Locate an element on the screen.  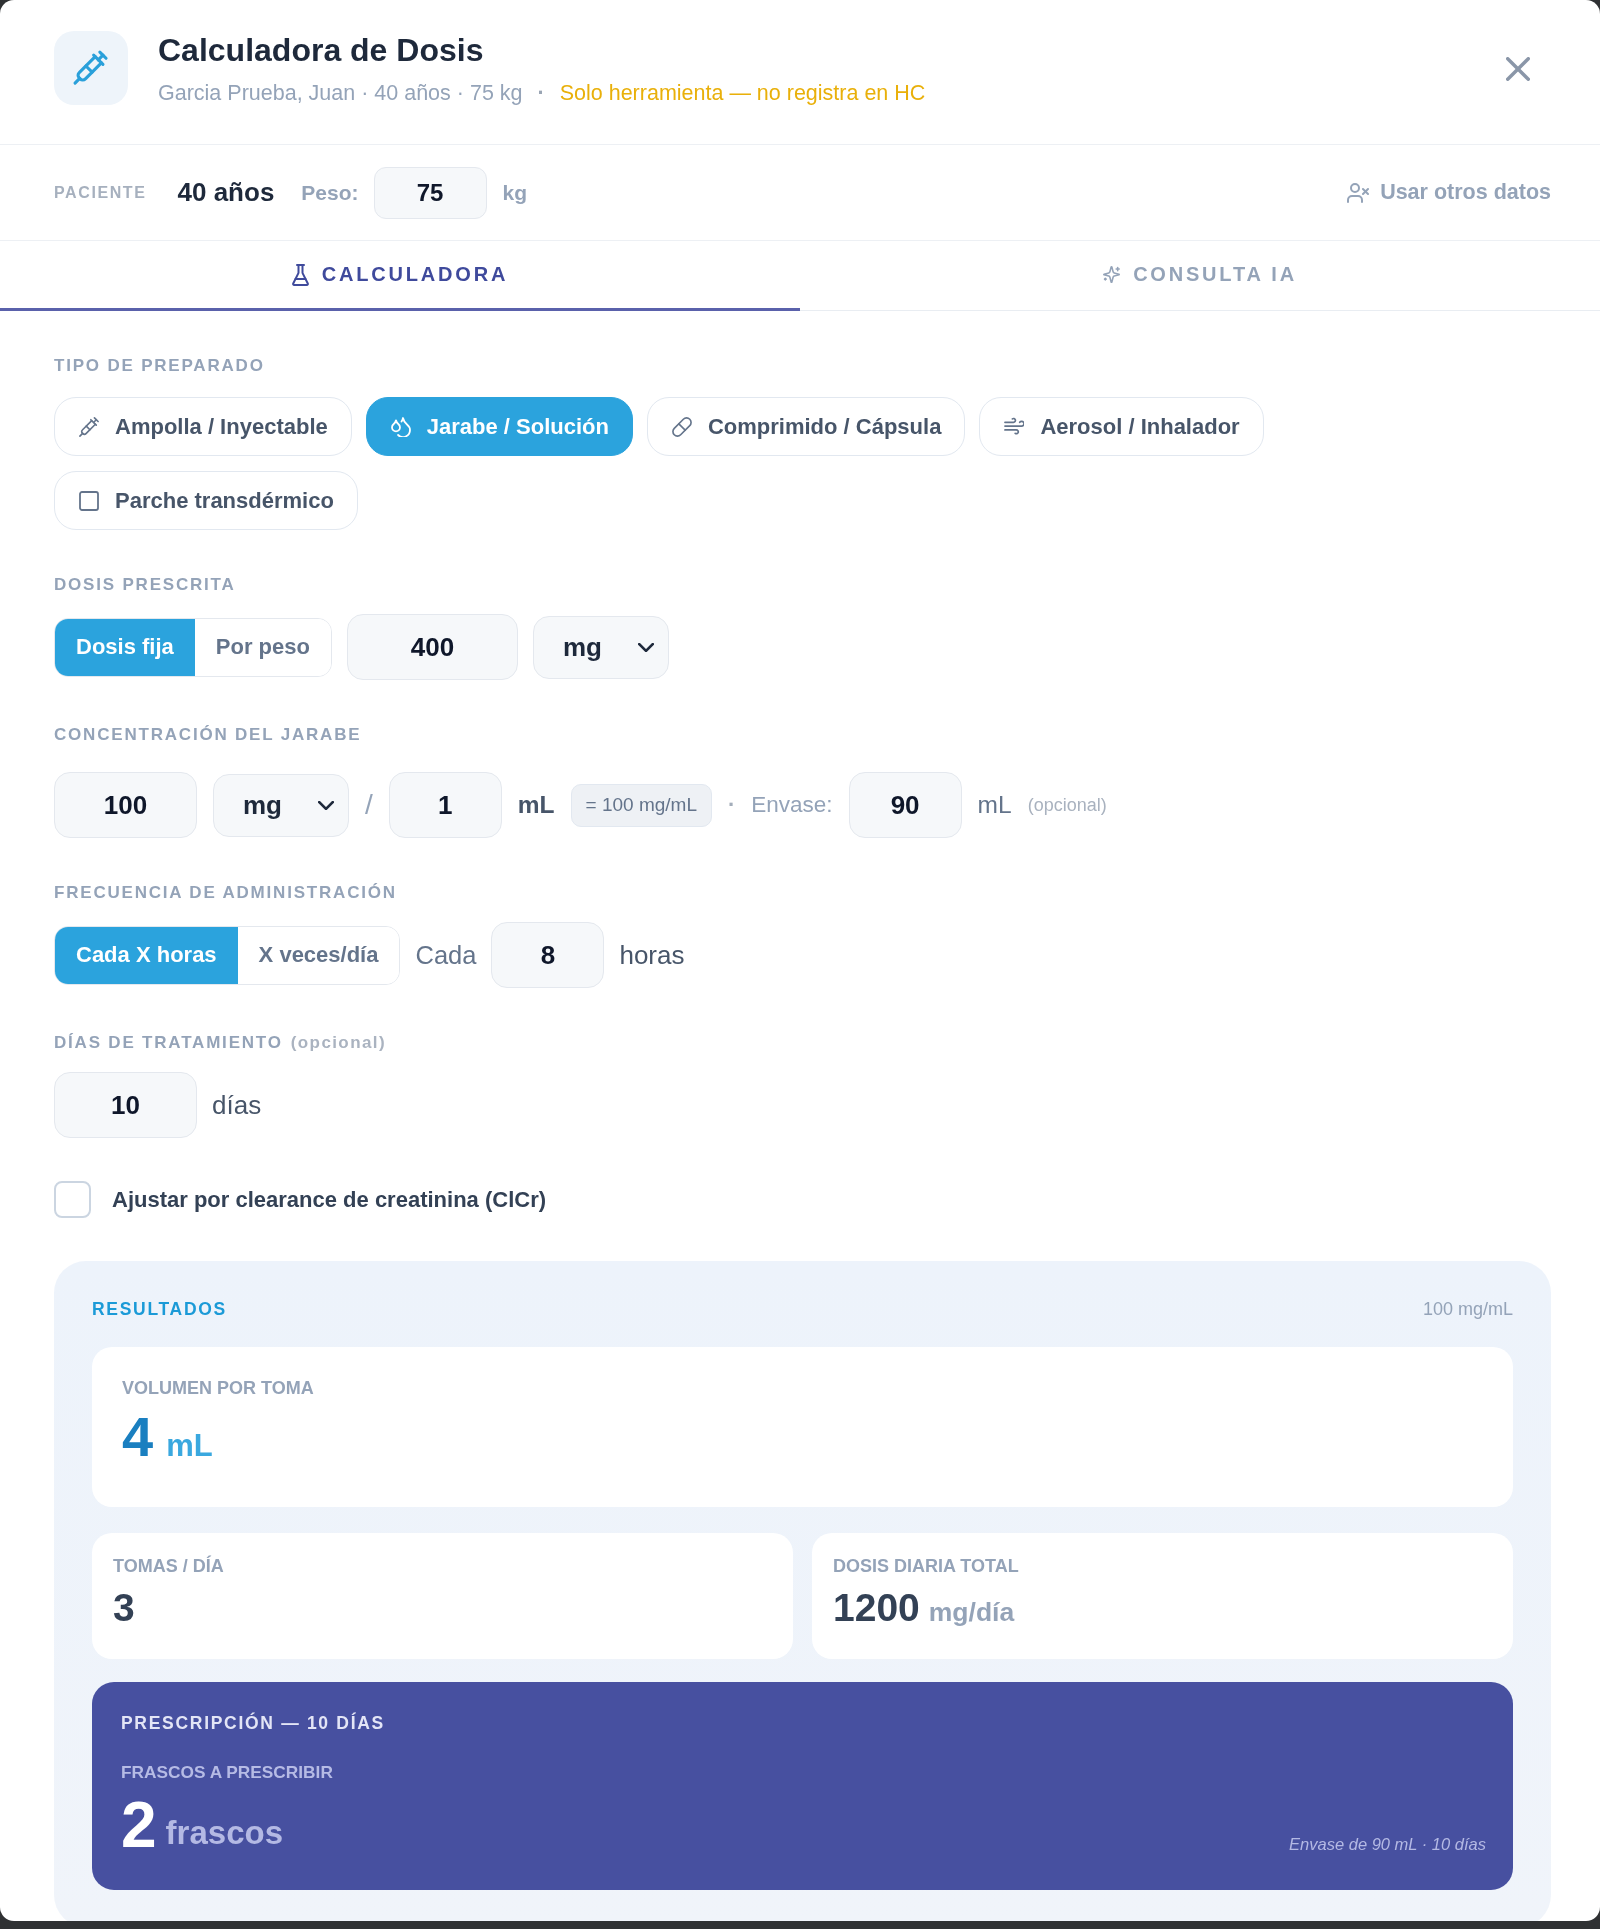
dose-input: 400 is located at coordinates (432, 647).